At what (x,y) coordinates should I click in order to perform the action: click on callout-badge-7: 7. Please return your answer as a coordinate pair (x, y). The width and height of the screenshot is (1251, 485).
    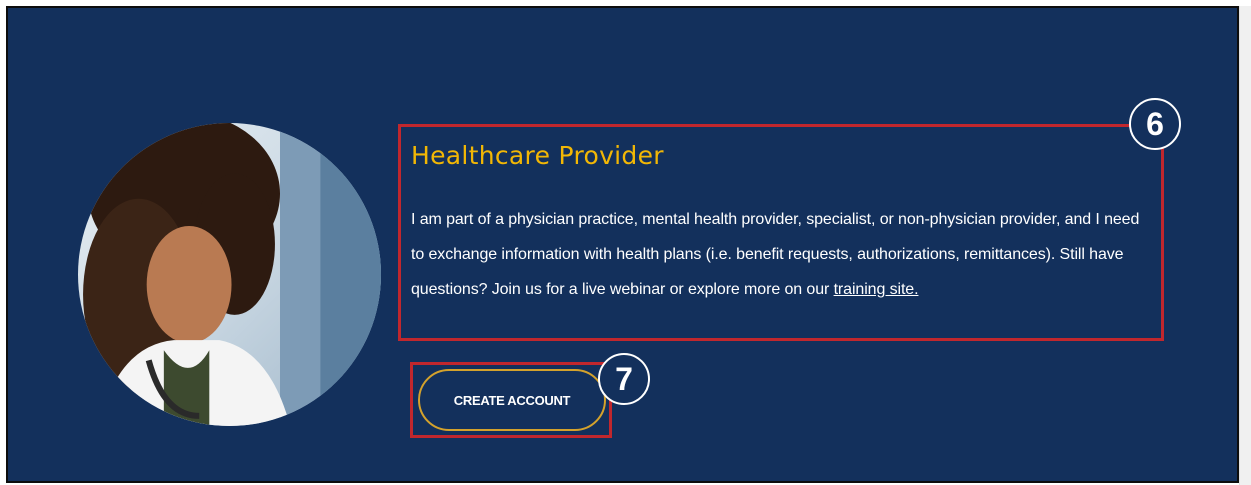
    Looking at the image, I should click on (624, 379).